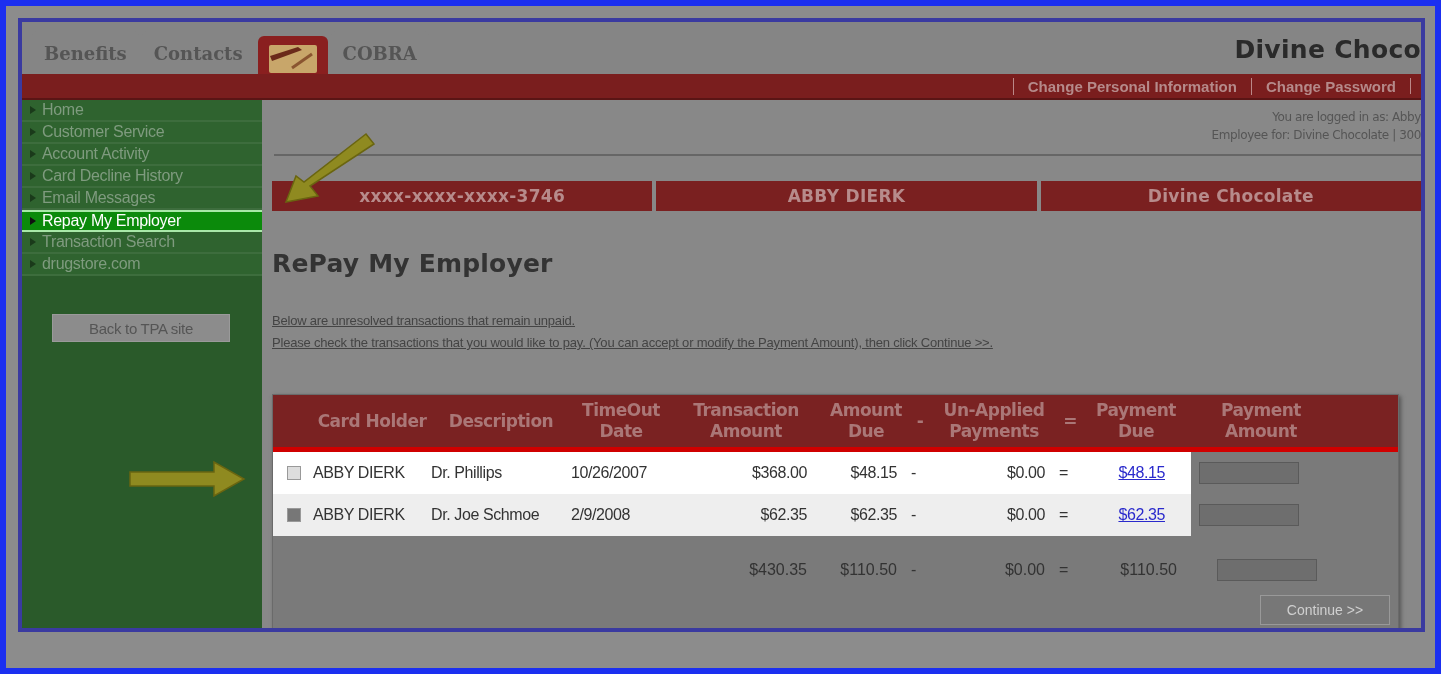 This screenshot has height=674, width=1441. What do you see at coordinates (1136, 421) in the screenshot?
I see `column-header: Payment Due` at bounding box center [1136, 421].